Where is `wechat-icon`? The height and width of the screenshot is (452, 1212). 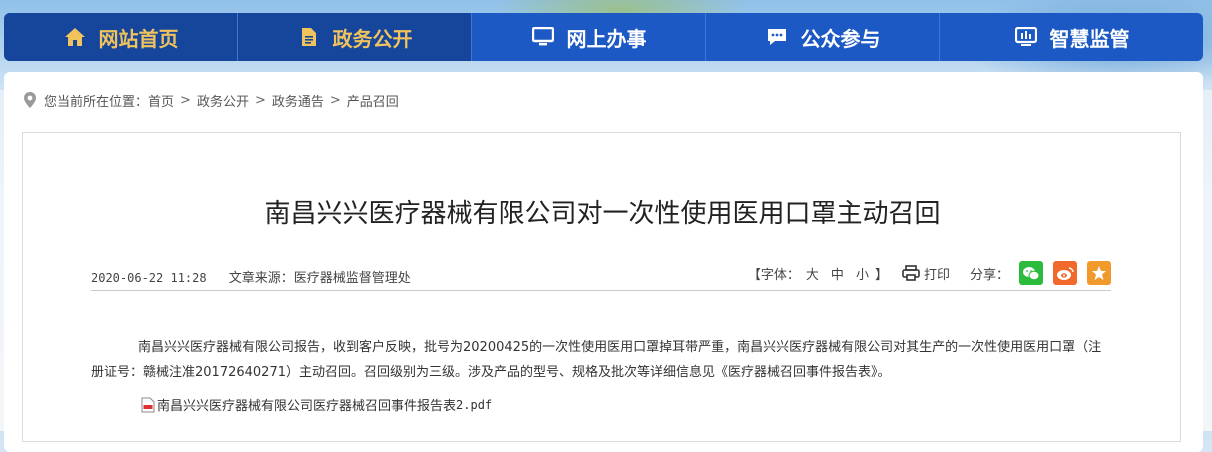 wechat-icon is located at coordinates (1031, 273).